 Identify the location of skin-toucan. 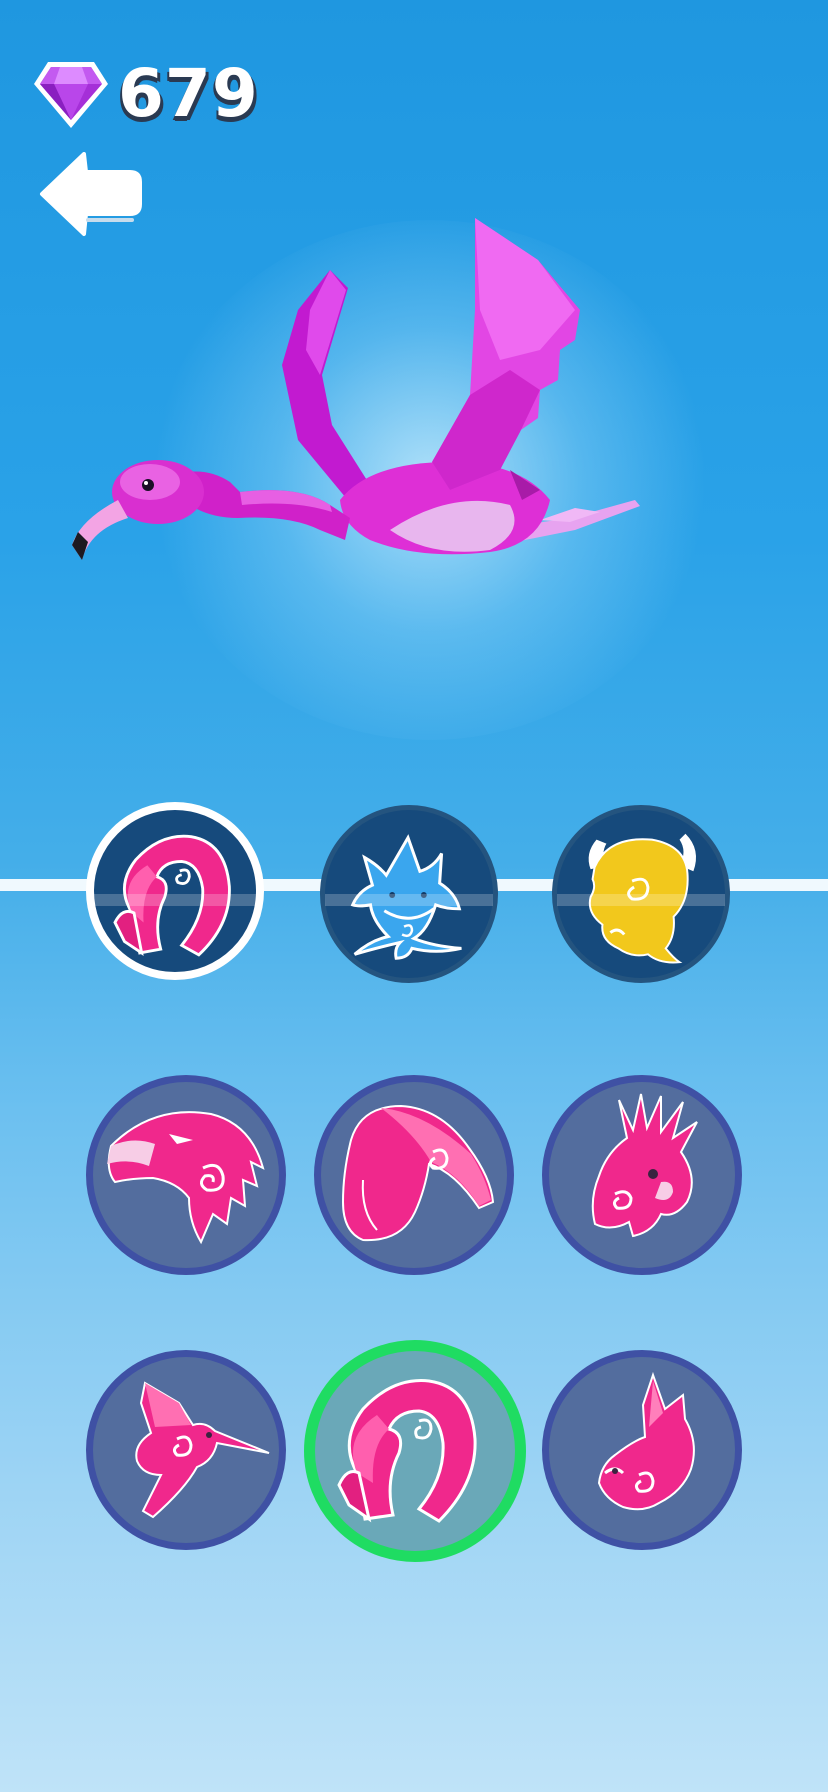
(414, 1175).